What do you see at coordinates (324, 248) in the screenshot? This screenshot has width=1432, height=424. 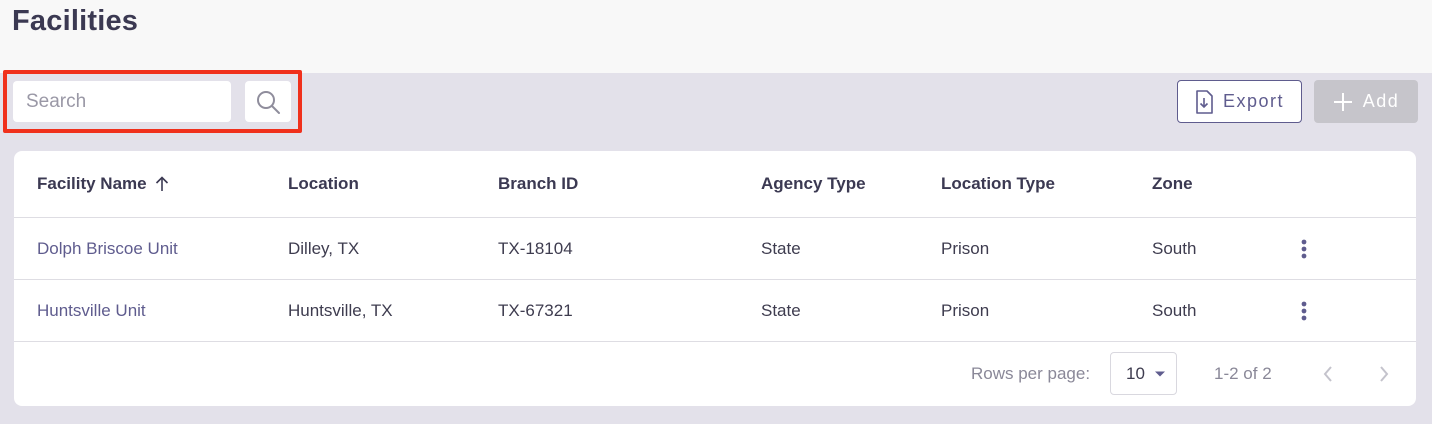 I see `location-cell: Dilley, TX` at bounding box center [324, 248].